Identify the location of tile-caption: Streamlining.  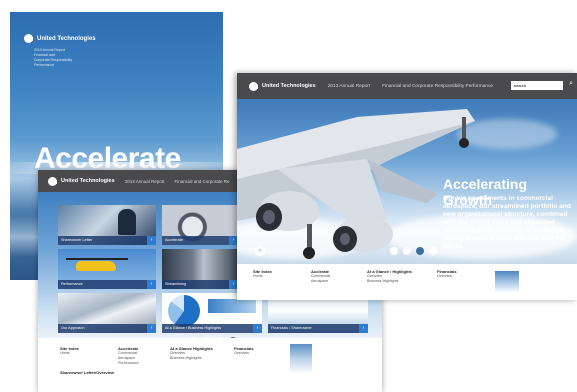
(200, 284).